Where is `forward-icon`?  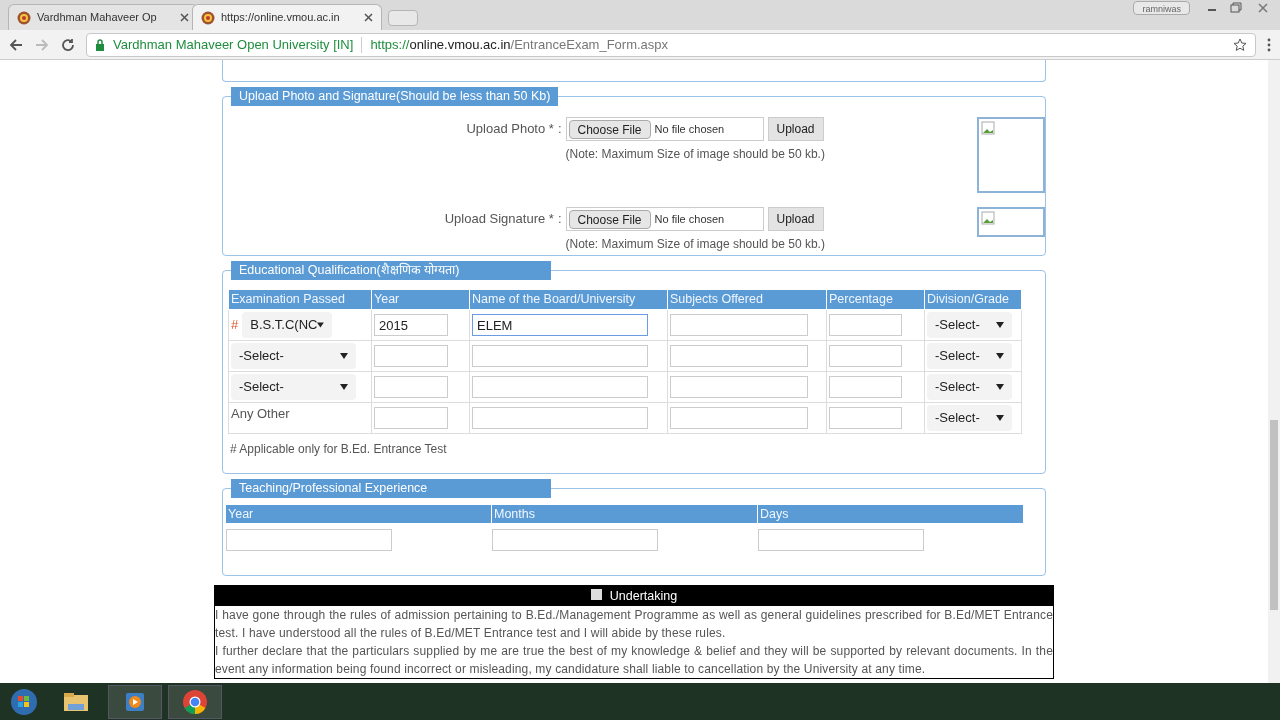 forward-icon is located at coordinates (42, 44).